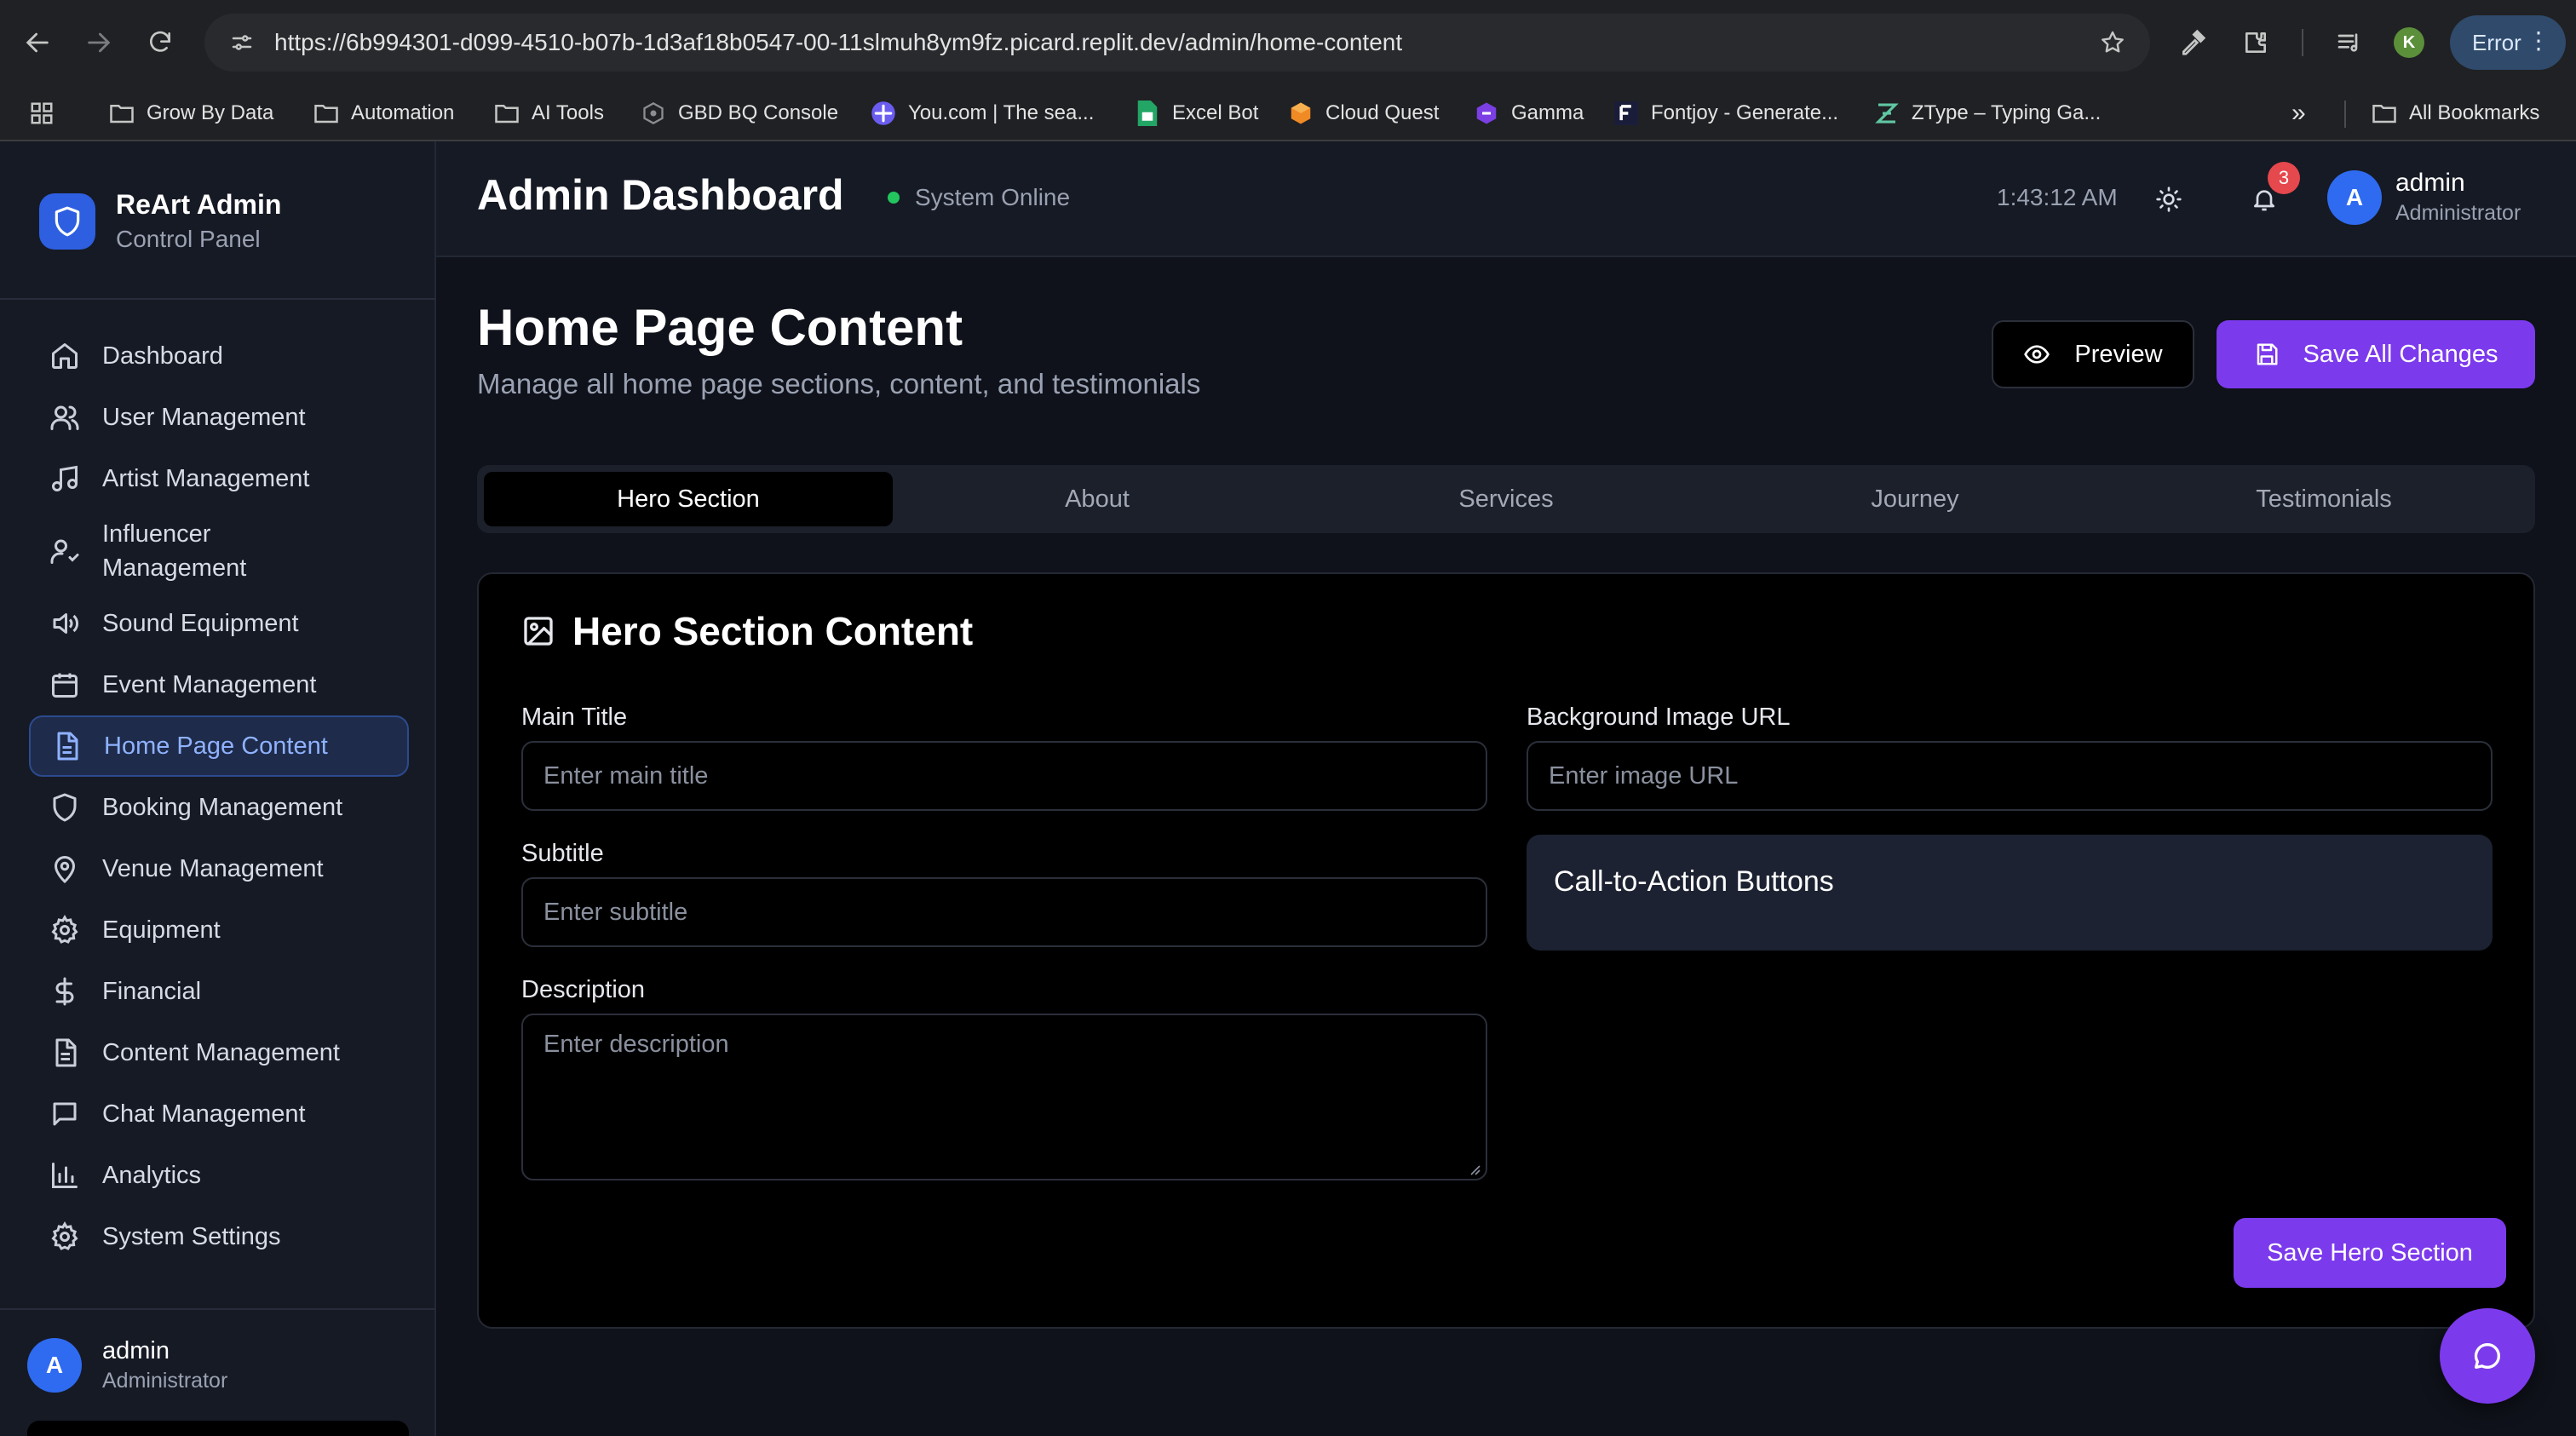  I want to click on sidebar-item-label: Home Page Content, so click(216, 746).